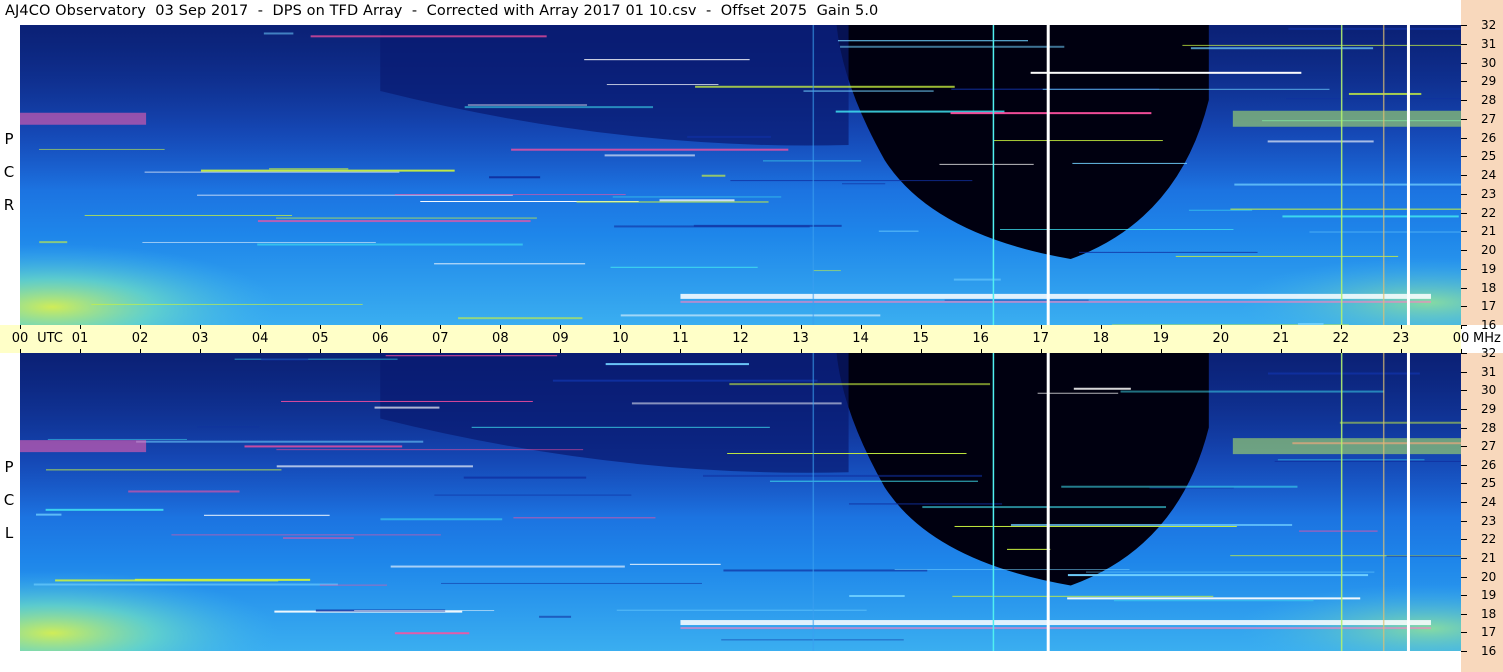 This screenshot has height=672, width=1503. What do you see at coordinates (1489, 408) in the screenshot?
I see `freq-tick-label: 29` at bounding box center [1489, 408].